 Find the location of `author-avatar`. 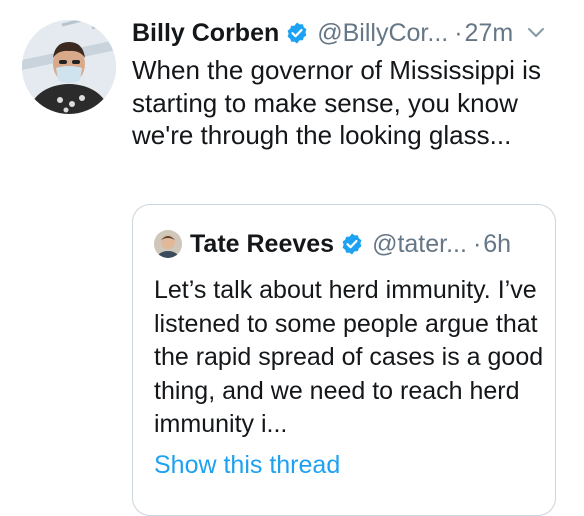

author-avatar is located at coordinates (69, 67).